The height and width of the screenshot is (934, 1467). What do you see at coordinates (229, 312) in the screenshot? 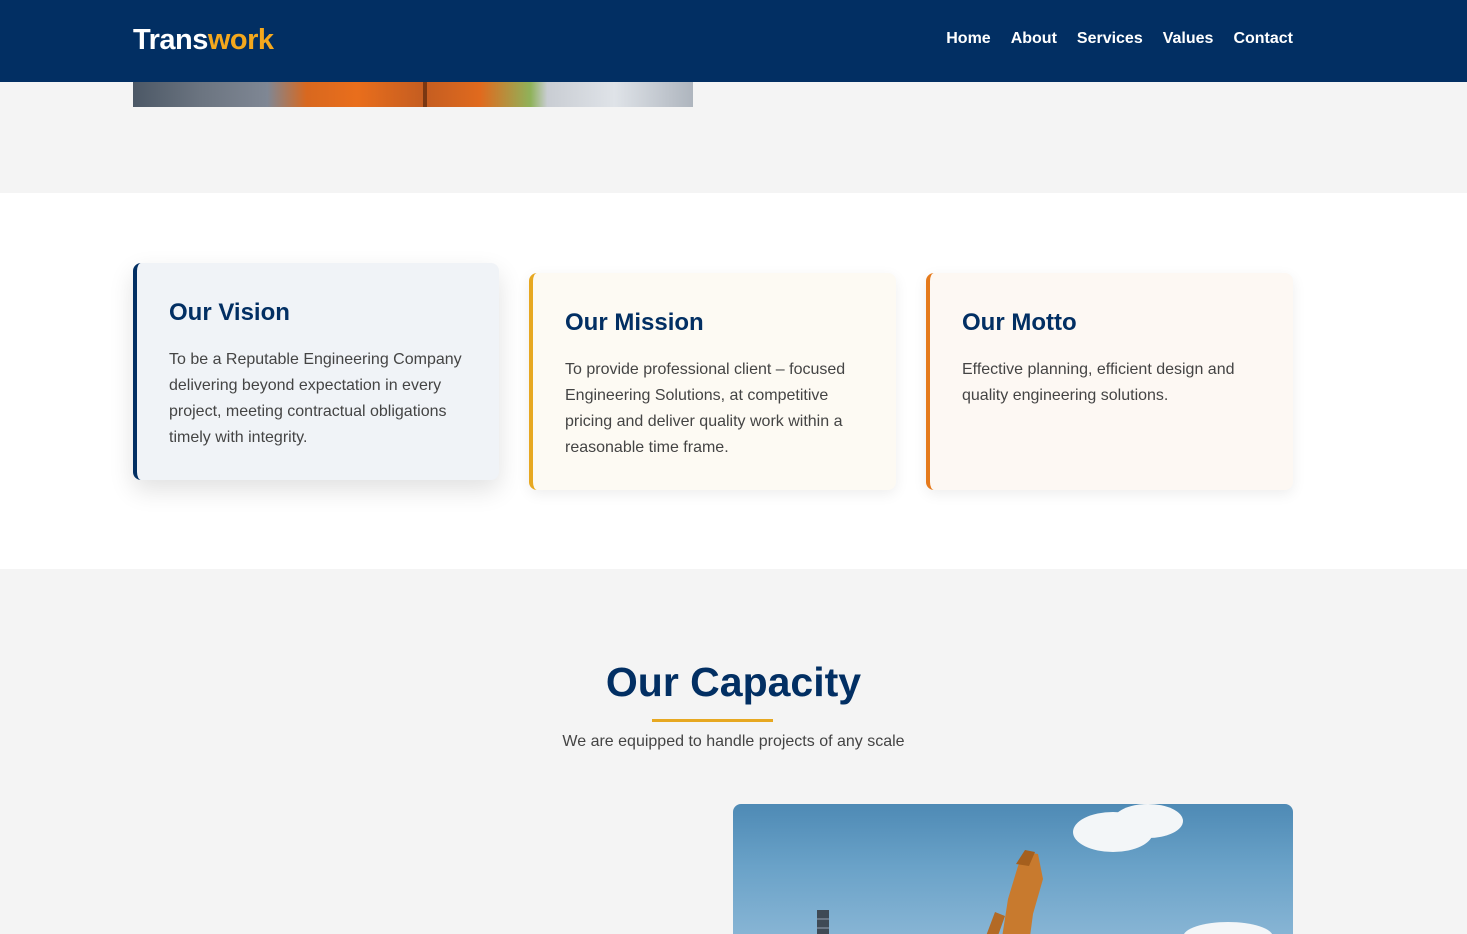
I see `vision-title: Our Vision` at bounding box center [229, 312].